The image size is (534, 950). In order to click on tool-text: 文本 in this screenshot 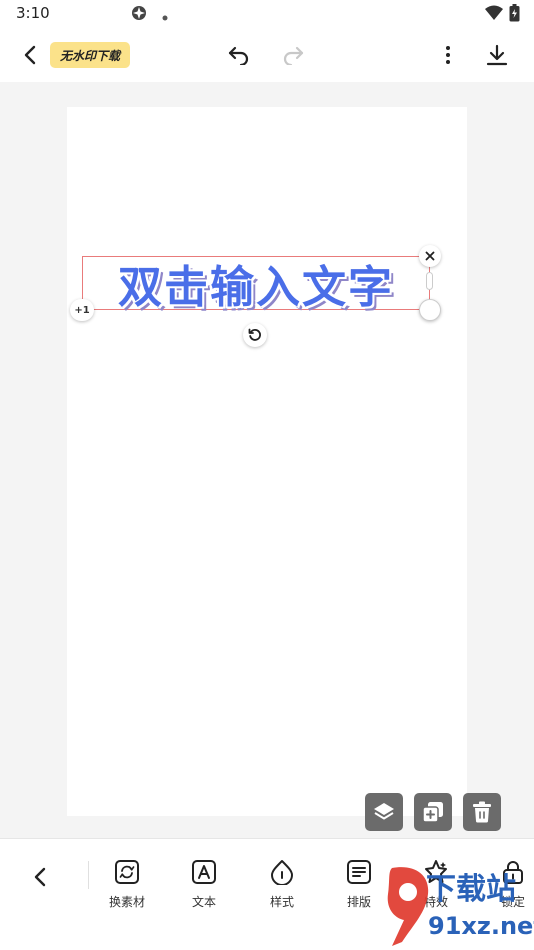, I will do `click(204, 884)`.